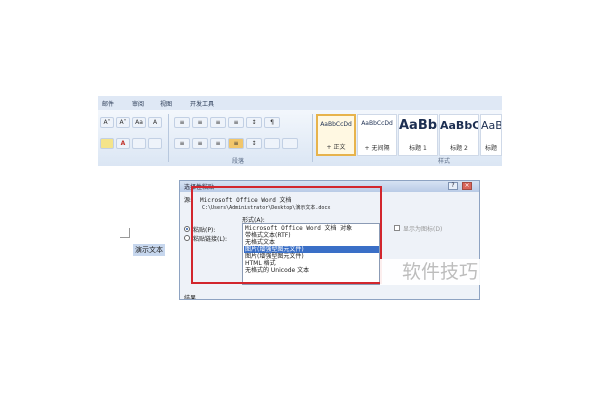 This screenshot has height=400, width=600. I want to click on style-name: 标题, so click(490, 148).